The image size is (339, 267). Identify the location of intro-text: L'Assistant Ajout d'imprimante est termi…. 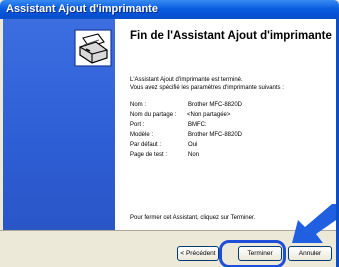
(232, 84).